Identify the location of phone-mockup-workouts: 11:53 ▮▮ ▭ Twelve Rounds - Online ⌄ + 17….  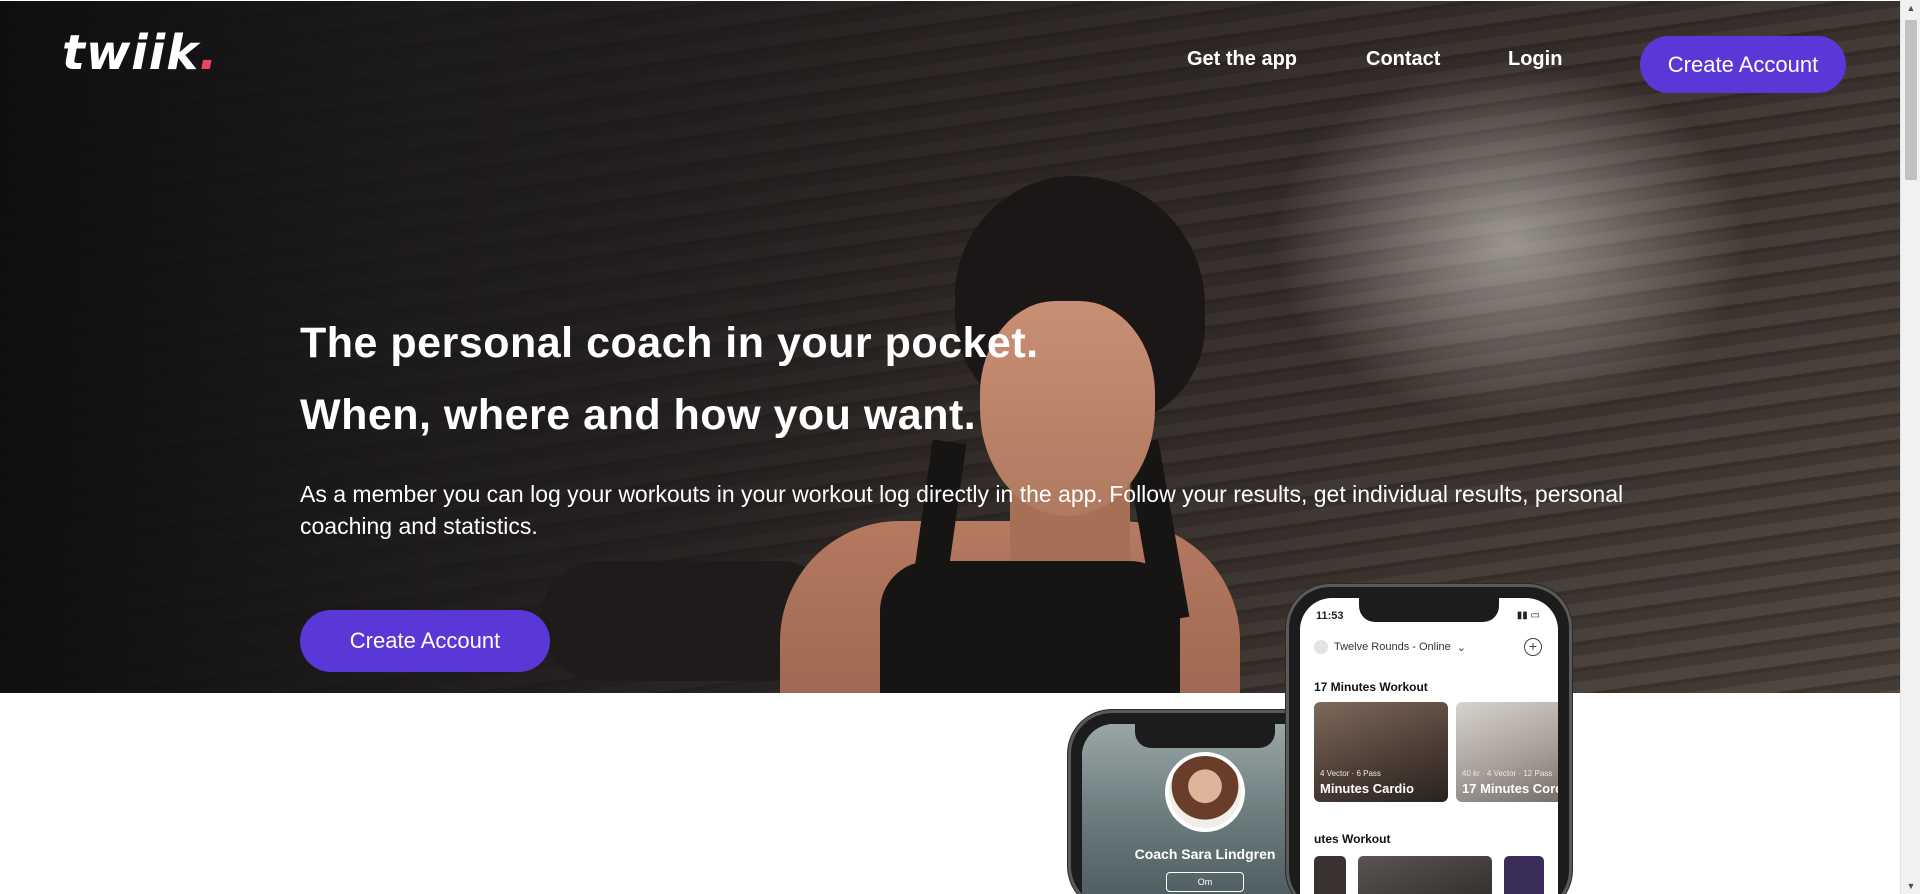
(1429, 739).